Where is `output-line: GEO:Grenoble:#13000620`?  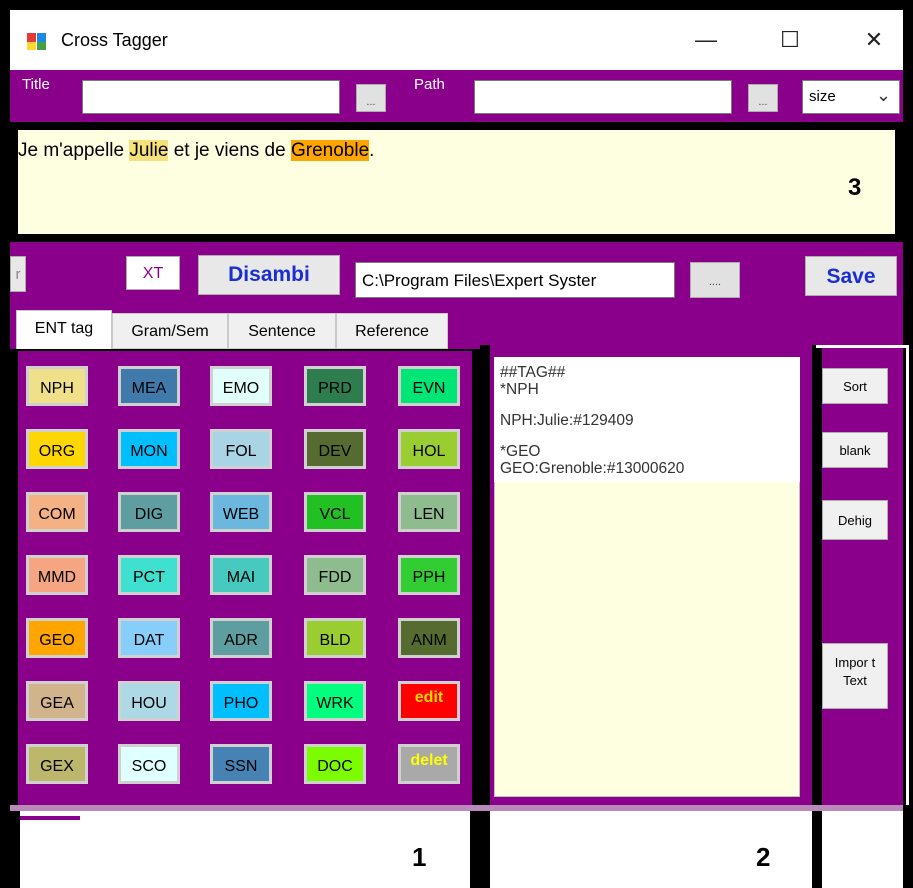 output-line: GEO:Grenoble:#13000620 is located at coordinates (592, 468).